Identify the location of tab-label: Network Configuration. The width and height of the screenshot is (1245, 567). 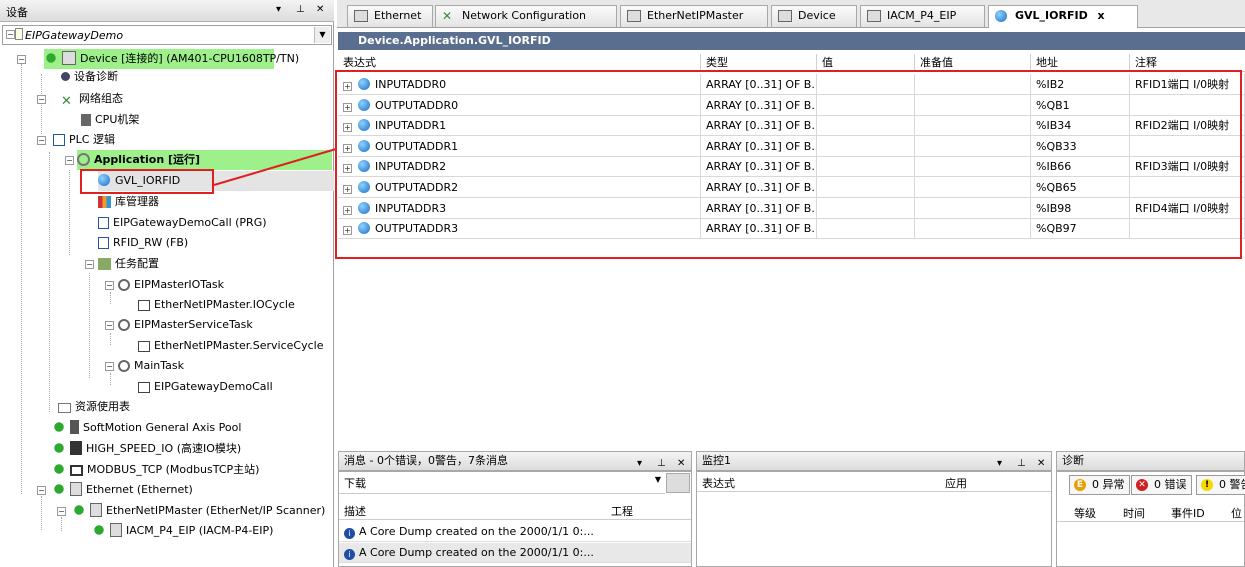
(524, 15).